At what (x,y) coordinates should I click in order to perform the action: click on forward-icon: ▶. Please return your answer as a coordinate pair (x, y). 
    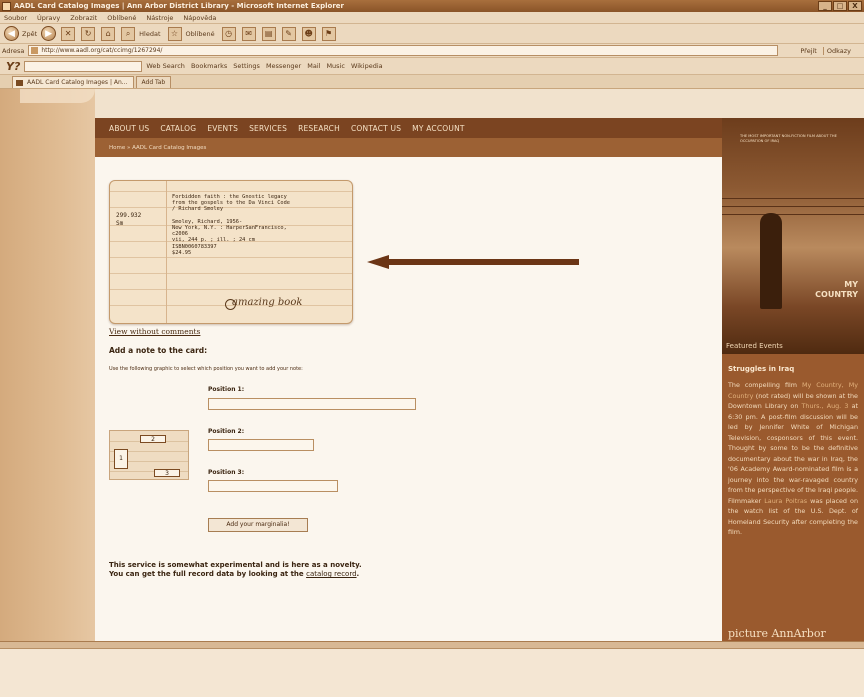
    Looking at the image, I should click on (49, 33).